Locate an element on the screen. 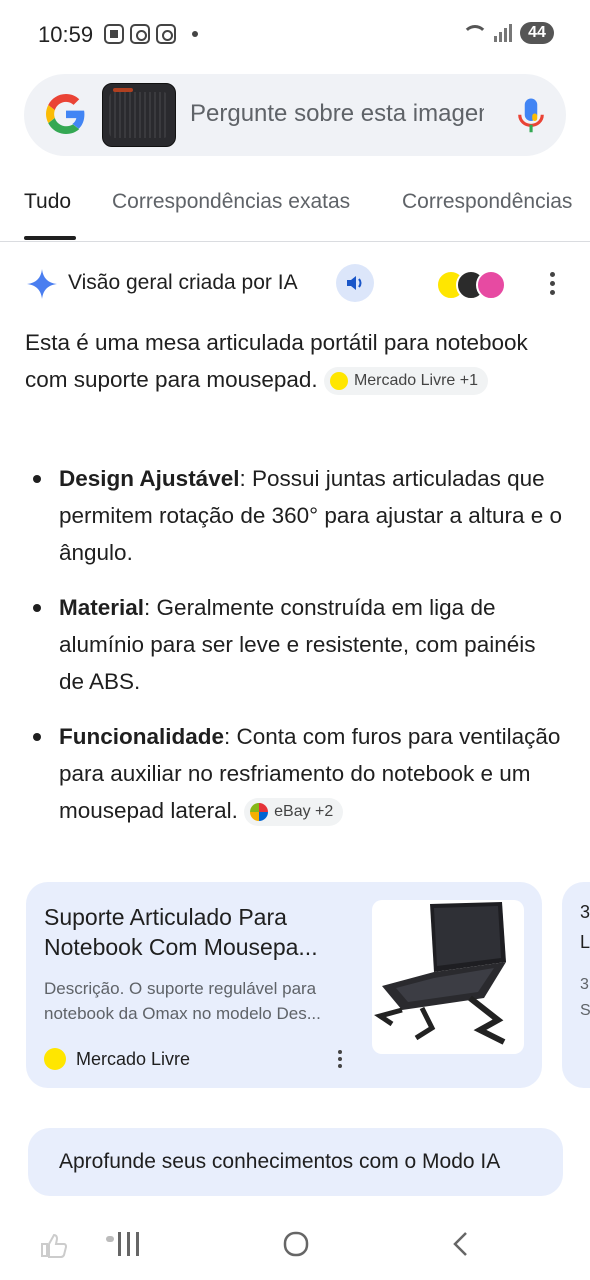  notification-icons is located at coordinates (151, 34).